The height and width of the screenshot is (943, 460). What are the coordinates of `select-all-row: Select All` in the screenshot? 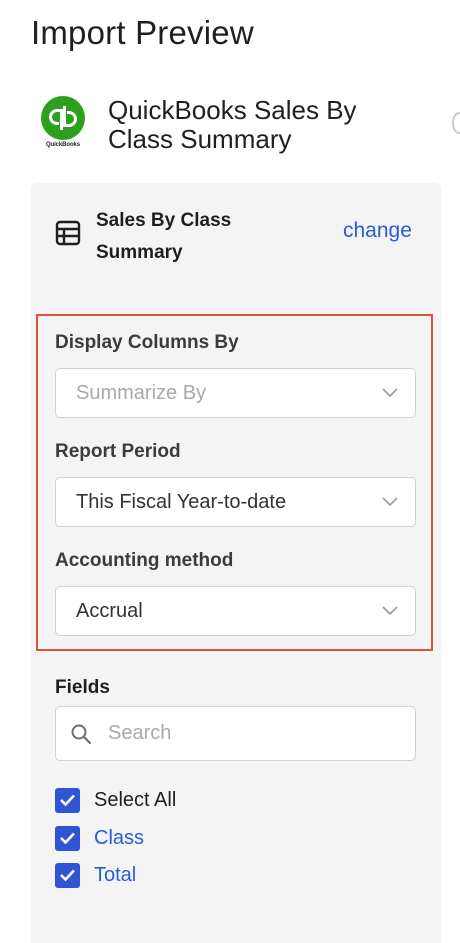 It's located at (115, 800).